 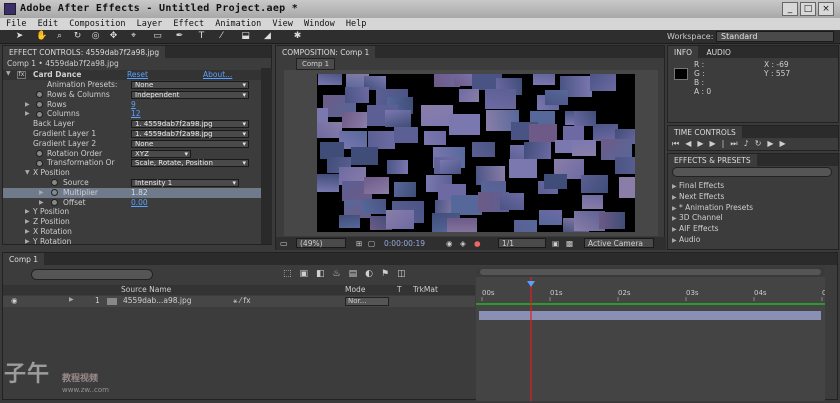 I want to click on property-row-selected: ▶ Multiplier 1.82, so click(x=132, y=192).